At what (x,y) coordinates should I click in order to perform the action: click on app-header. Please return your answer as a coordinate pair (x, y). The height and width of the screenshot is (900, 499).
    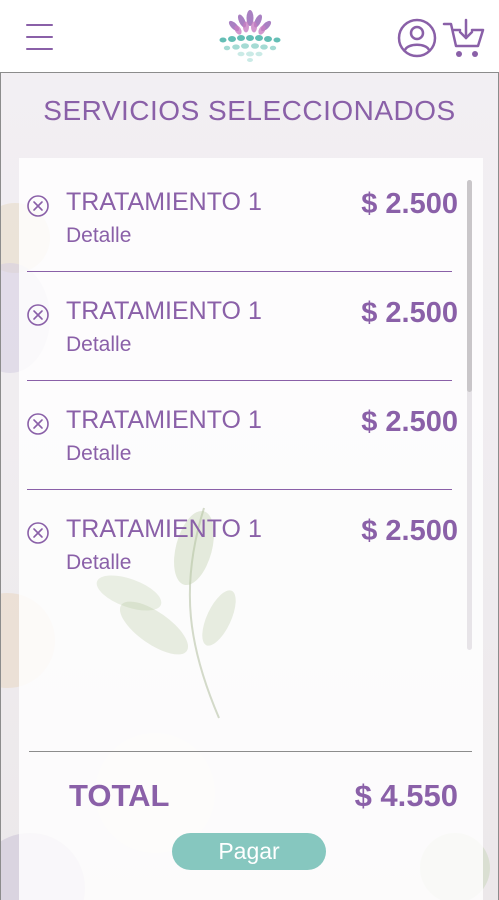
    Looking at the image, I should click on (249, 36).